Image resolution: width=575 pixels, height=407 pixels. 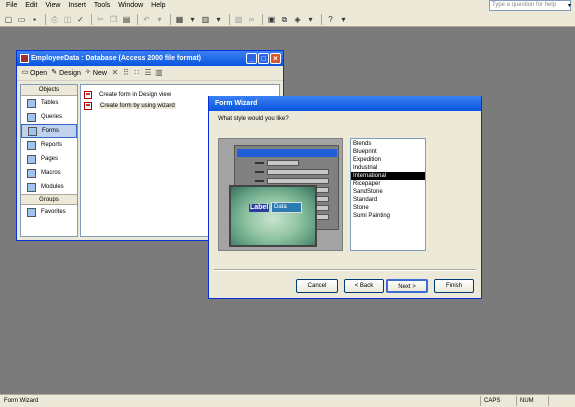 What do you see at coordinates (275, 58) in the screenshot?
I see `close-button: ×` at bounding box center [275, 58].